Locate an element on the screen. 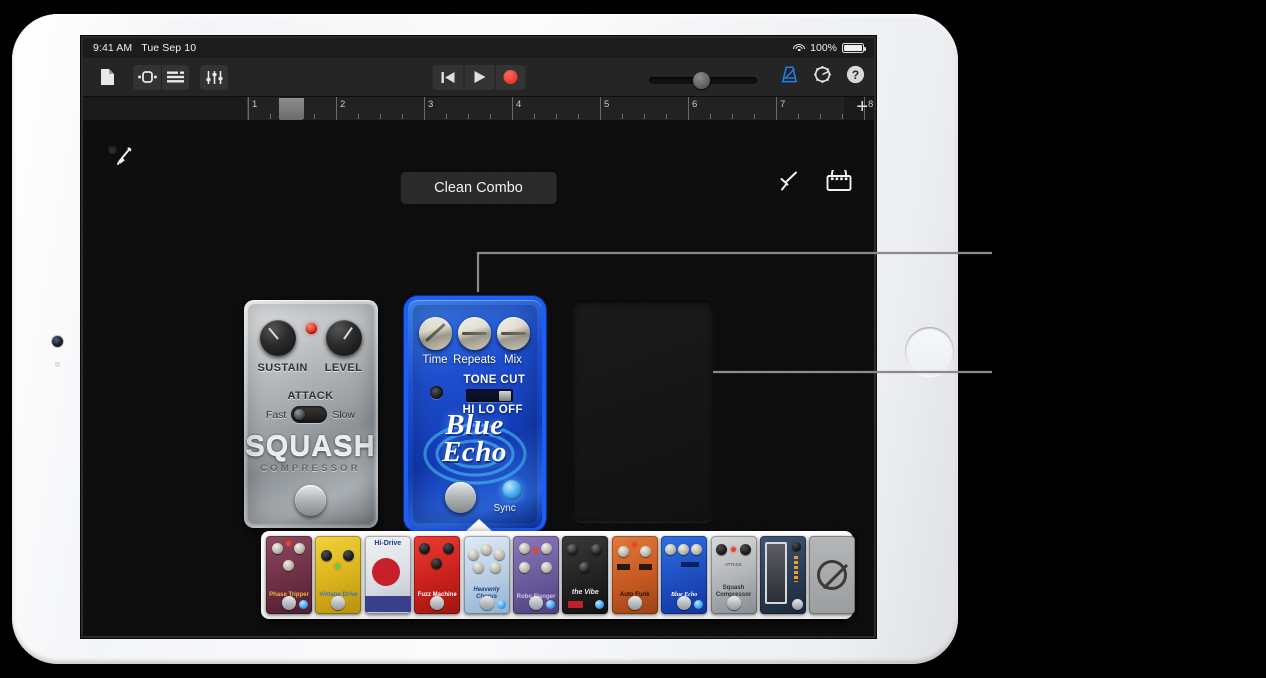 This screenshot has width=1266, height=678. time-knob is located at coordinates (435, 333).